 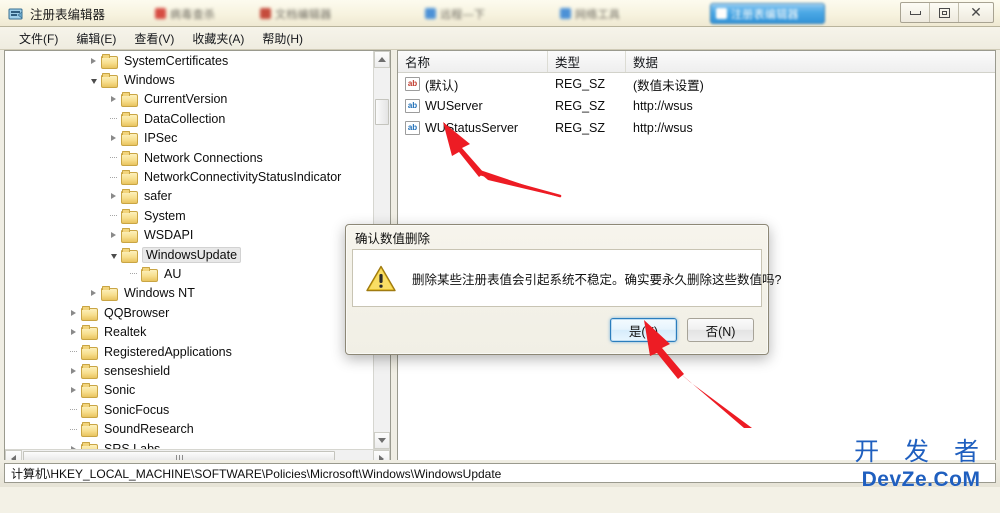 I want to click on tree-item-label: DataCollection, so click(x=185, y=118).